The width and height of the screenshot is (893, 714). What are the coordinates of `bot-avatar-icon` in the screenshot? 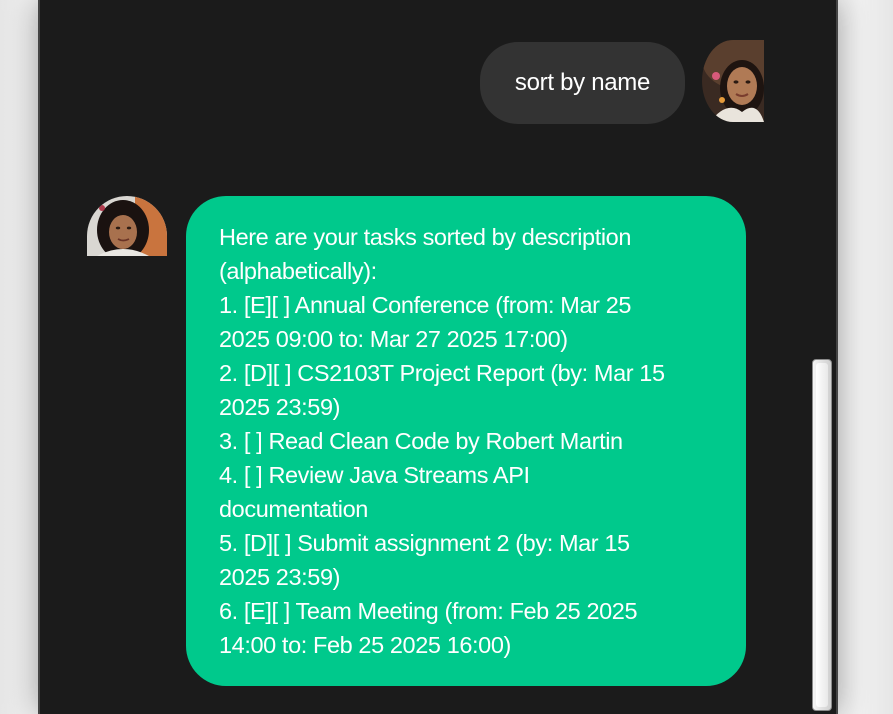 It's located at (127, 226).